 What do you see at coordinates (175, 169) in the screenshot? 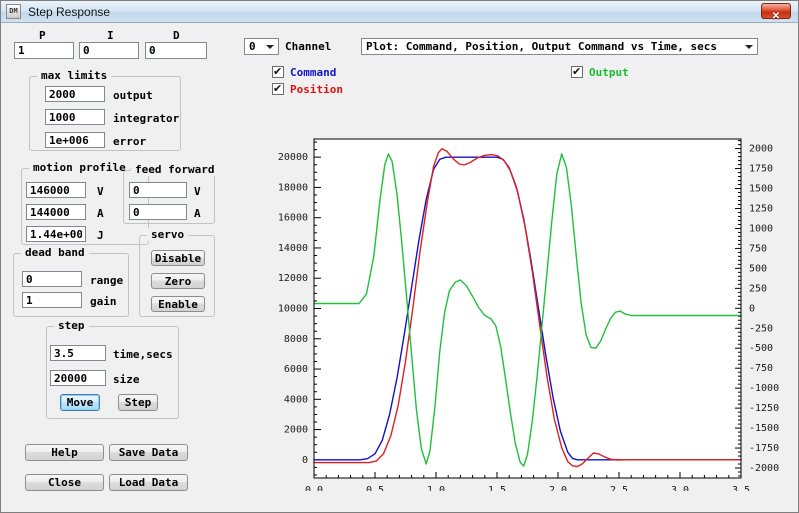
I see `feed-forward-title: feed forward` at bounding box center [175, 169].